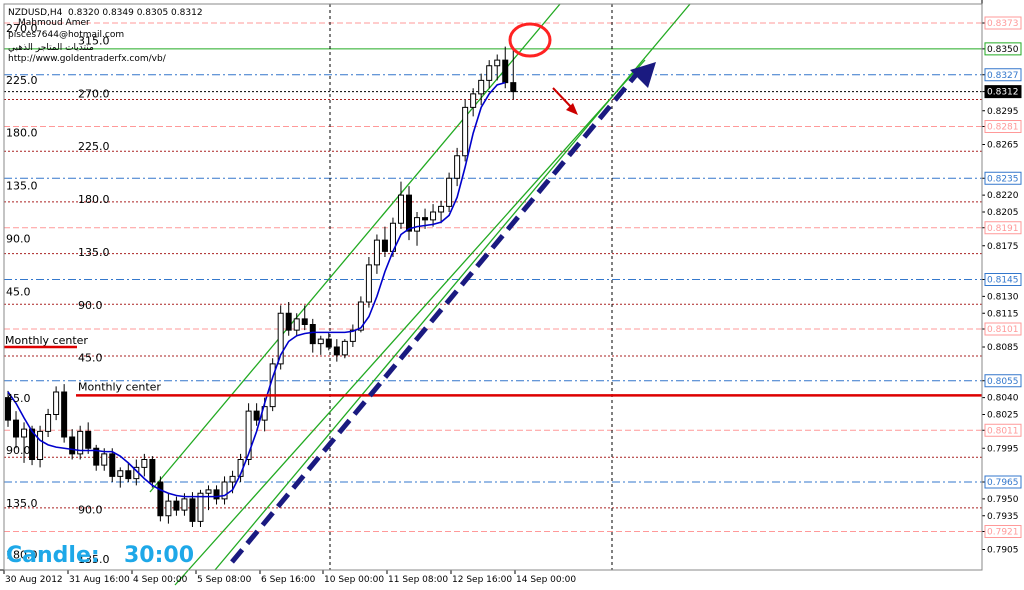 Image resolution: width=1024 pixels, height=590 pixels. I want to click on y-tick-label: 0.8350, so click(1003, 50).